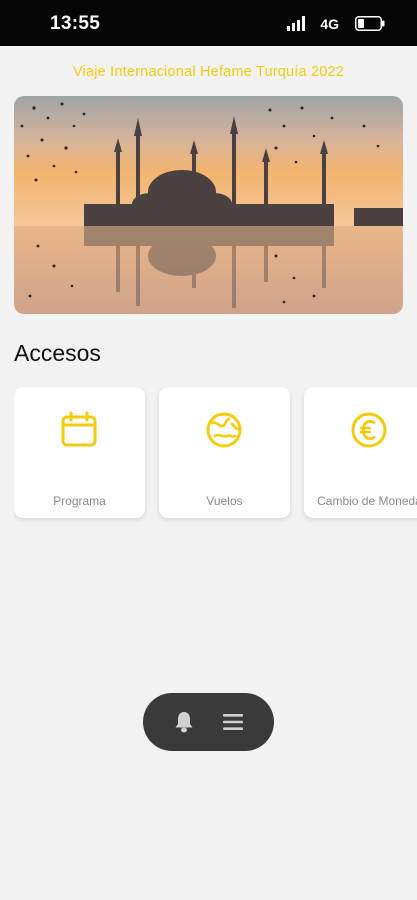  What do you see at coordinates (224, 501) in the screenshot?
I see `card-label: Vuelos` at bounding box center [224, 501].